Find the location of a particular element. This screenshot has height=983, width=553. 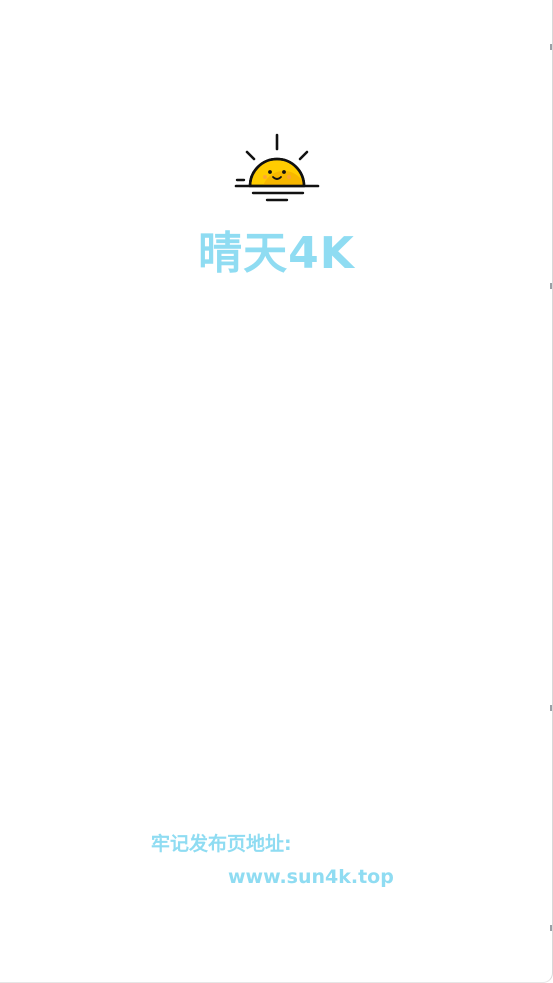

sunrise-smiley-icon is located at coordinates (277, 167).